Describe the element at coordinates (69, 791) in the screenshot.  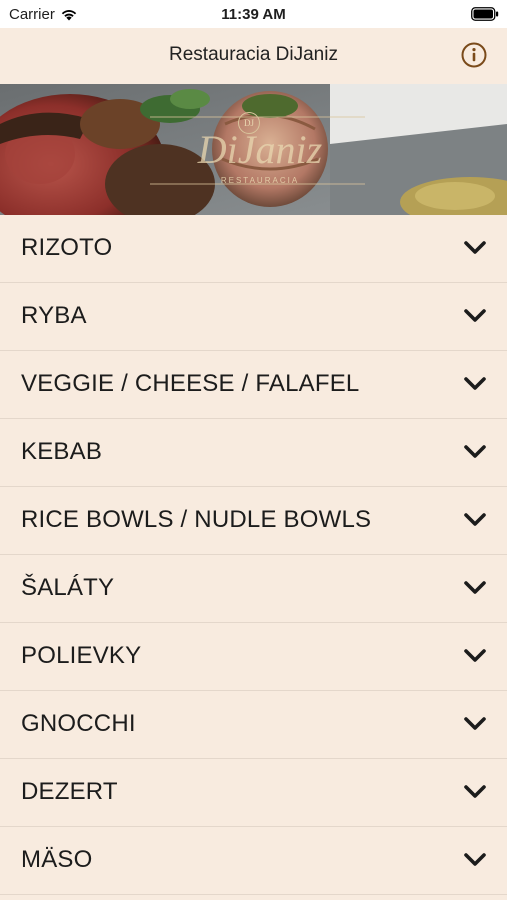
I see `menu-category-label: DEZERT` at that location.